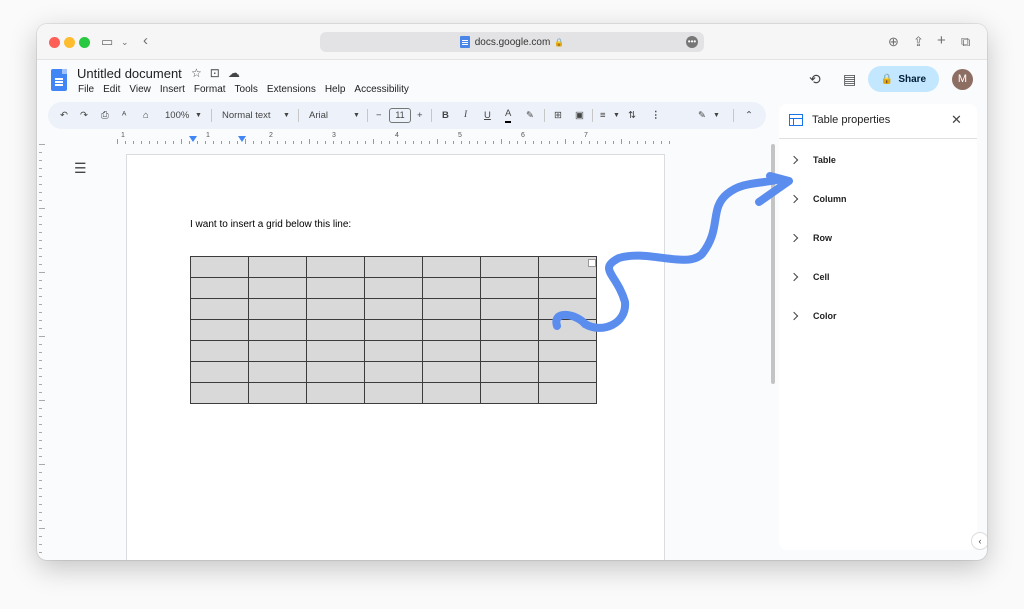  What do you see at coordinates (666, 254) in the screenshot?
I see `arrow-stroke` at bounding box center [666, 254].